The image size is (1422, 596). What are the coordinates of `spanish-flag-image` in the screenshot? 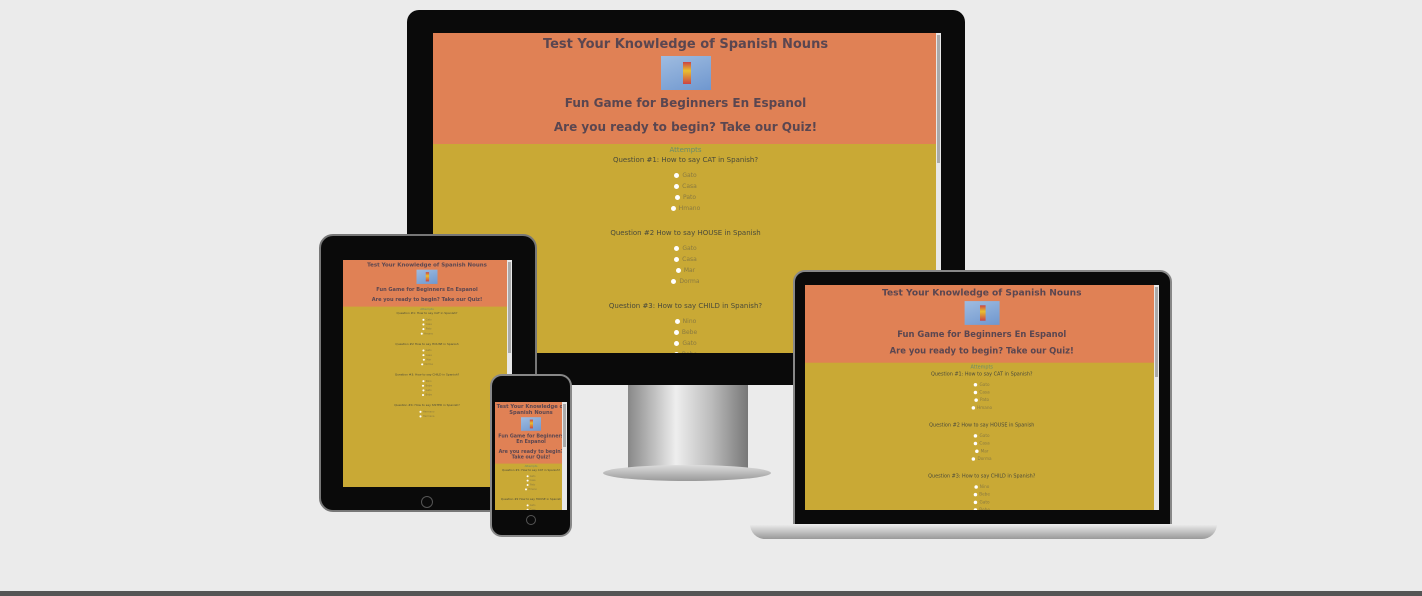 It's located at (427, 276).